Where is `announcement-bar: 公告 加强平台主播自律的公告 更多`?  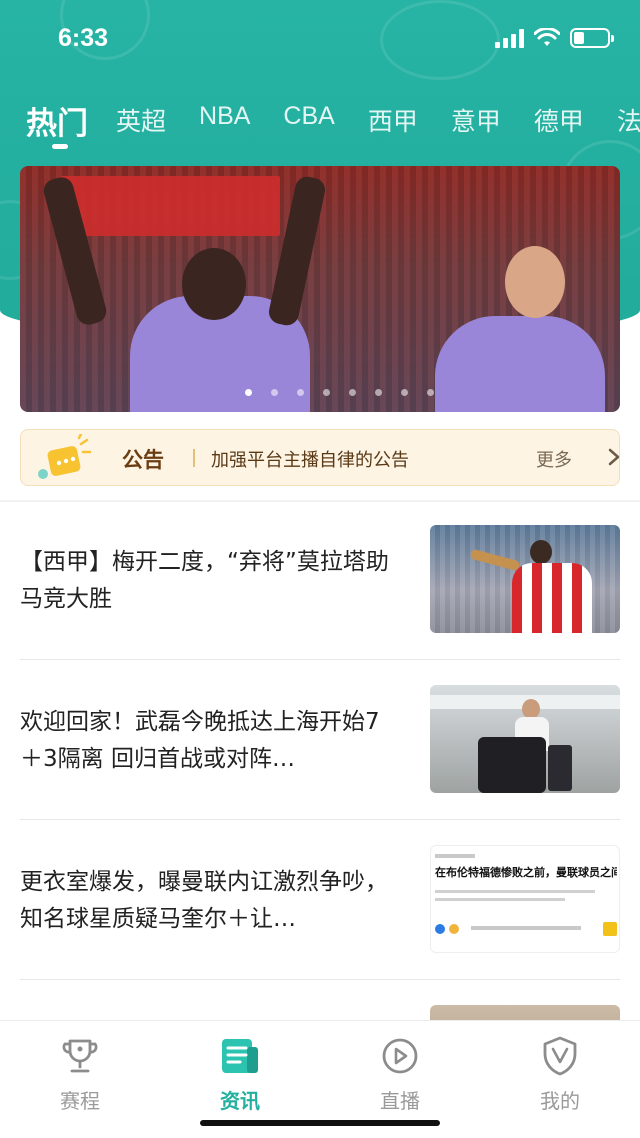 announcement-bar: 公告 加强平台主播自律的公告 更多 is located at coordinates (320, 457).